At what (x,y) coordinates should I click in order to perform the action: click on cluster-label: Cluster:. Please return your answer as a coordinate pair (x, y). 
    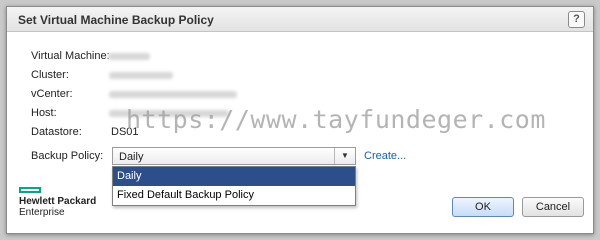
    Looking at the image, I should click on (50, 75).